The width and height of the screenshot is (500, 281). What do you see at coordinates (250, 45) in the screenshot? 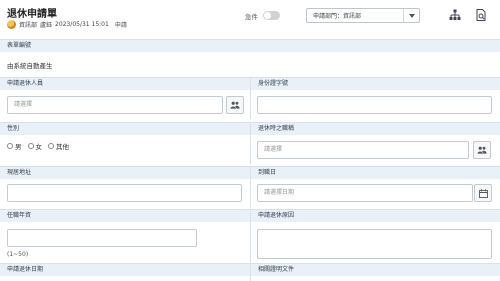
I see `serial-label: 表單編號` at bounding box center [250, 45].